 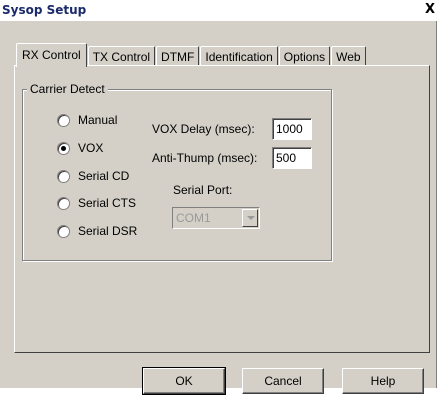 I want to click on chevron-down-icon, so click(x=250, y=218).